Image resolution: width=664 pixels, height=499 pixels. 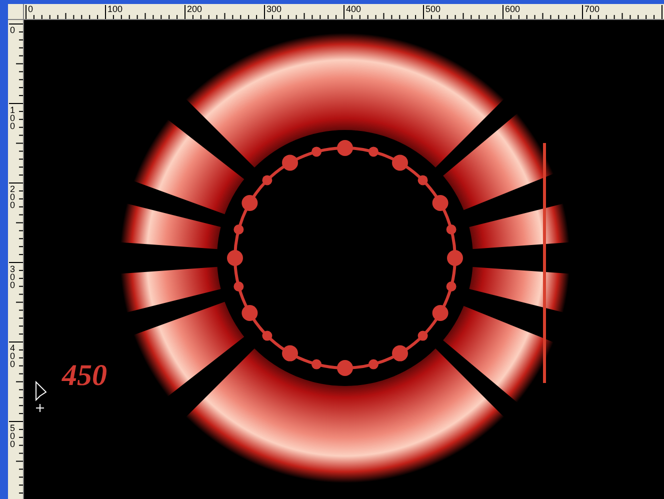 What do you see at coordinates (84, 376) in the screenshot?
I see `measurement-label: 450` at bounding box center [84, 376].